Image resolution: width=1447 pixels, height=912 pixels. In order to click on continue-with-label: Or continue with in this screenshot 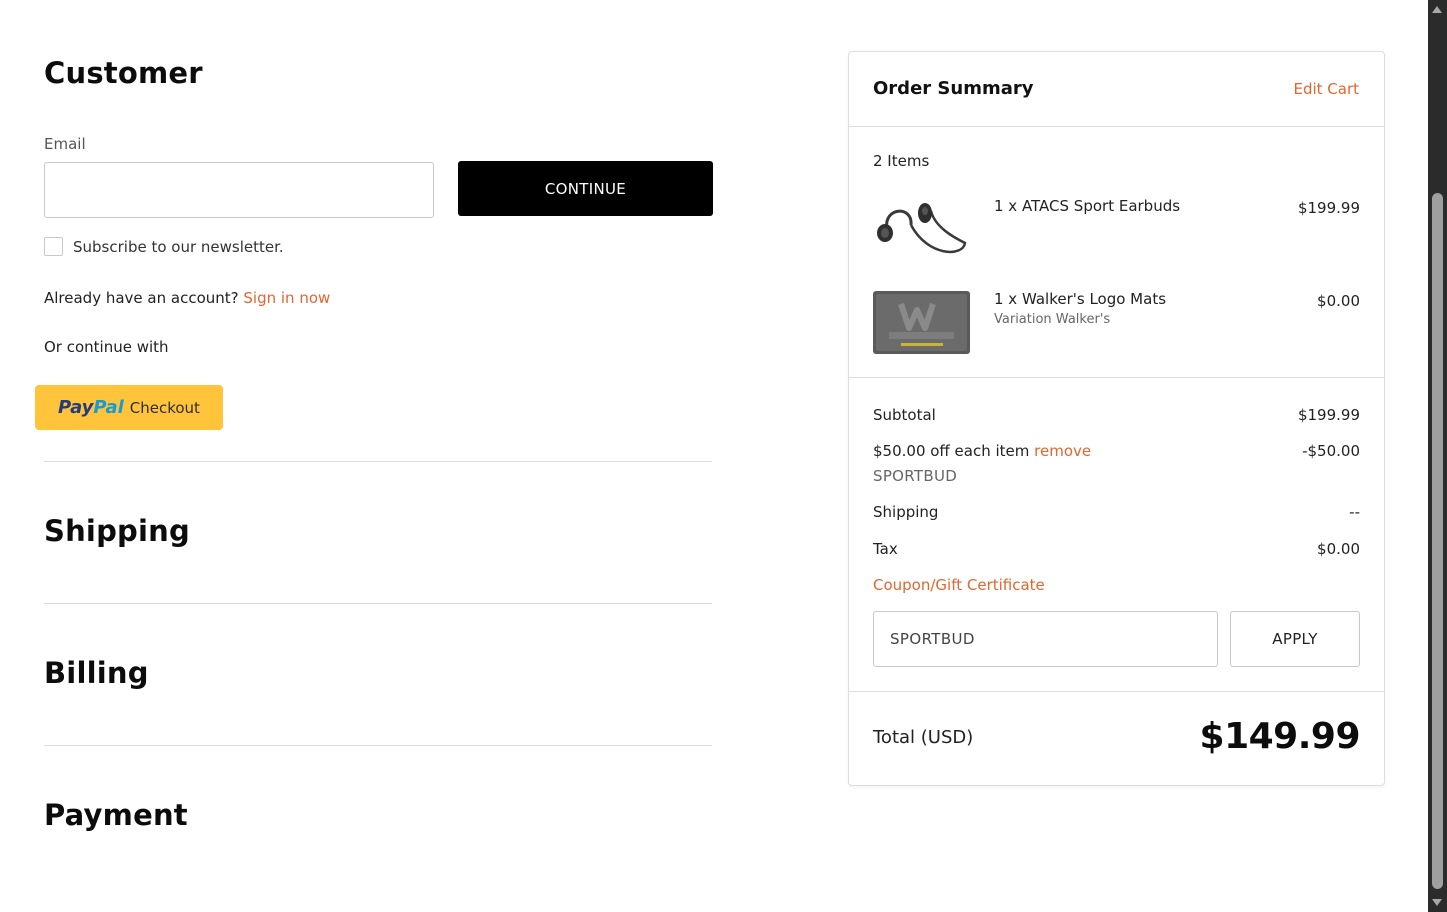, I will do `click(106, 347)`.